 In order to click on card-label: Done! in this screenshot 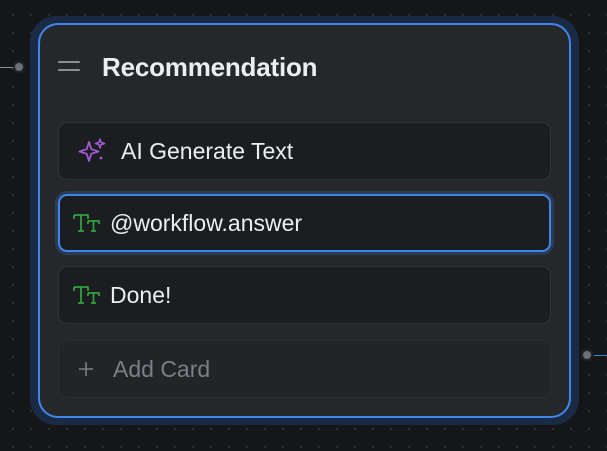, I will do `click(141, 294)`.